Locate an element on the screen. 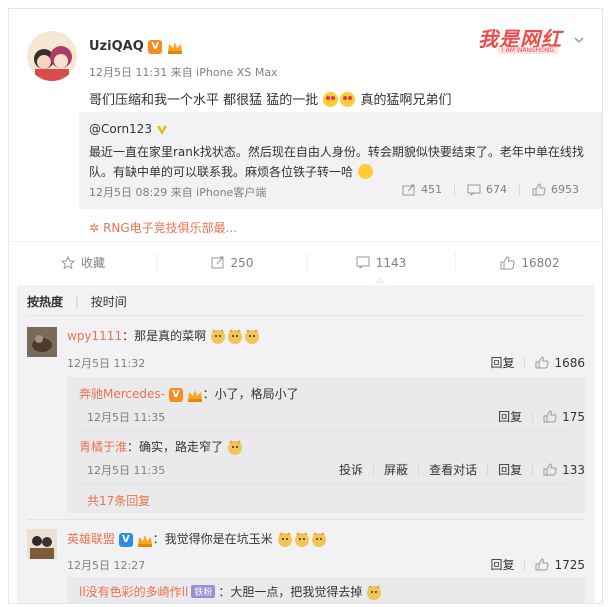 The height and width of the screenshot is (607, 611). replier-name: 奔驰Mercedes- is located at coordinates (122, 394).